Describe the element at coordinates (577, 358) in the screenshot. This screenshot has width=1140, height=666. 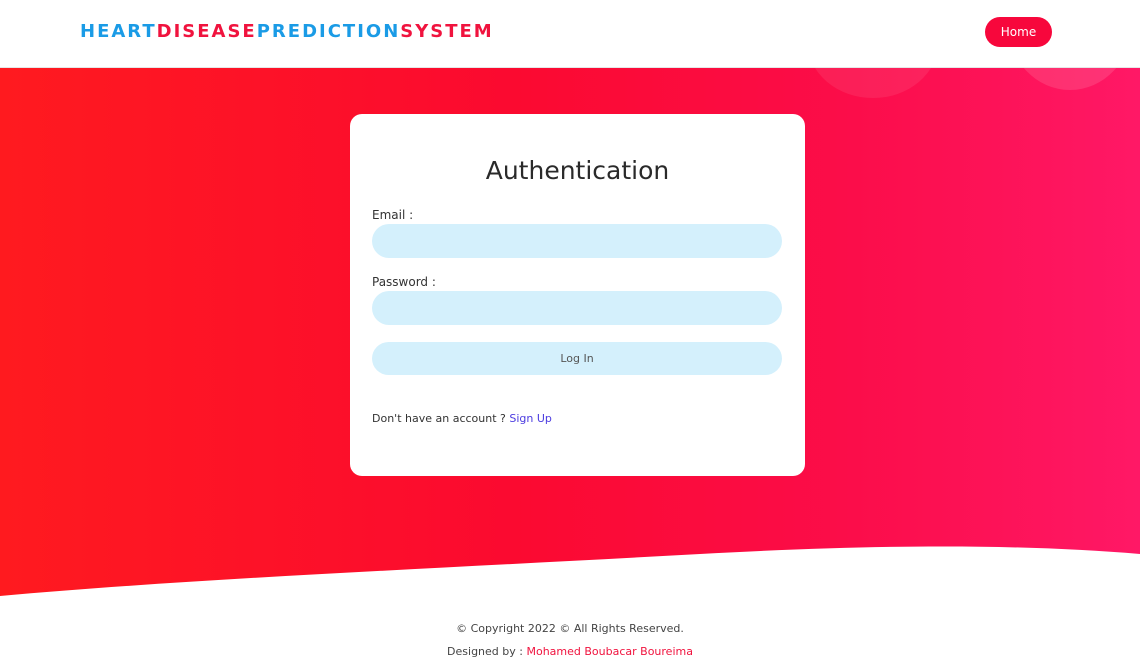
I see `log-in-button: Log In` at that location.